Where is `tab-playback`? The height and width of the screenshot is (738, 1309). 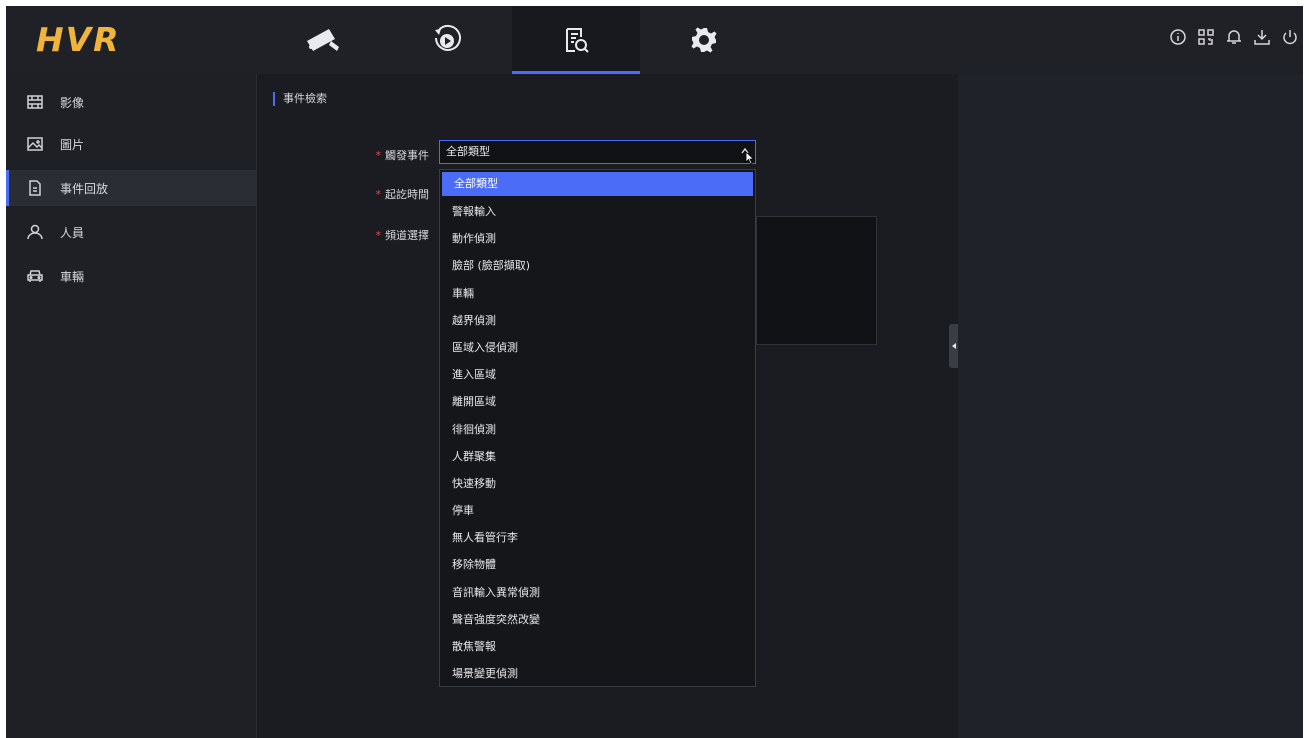 tab-playback is located at coordinates (447, 40).